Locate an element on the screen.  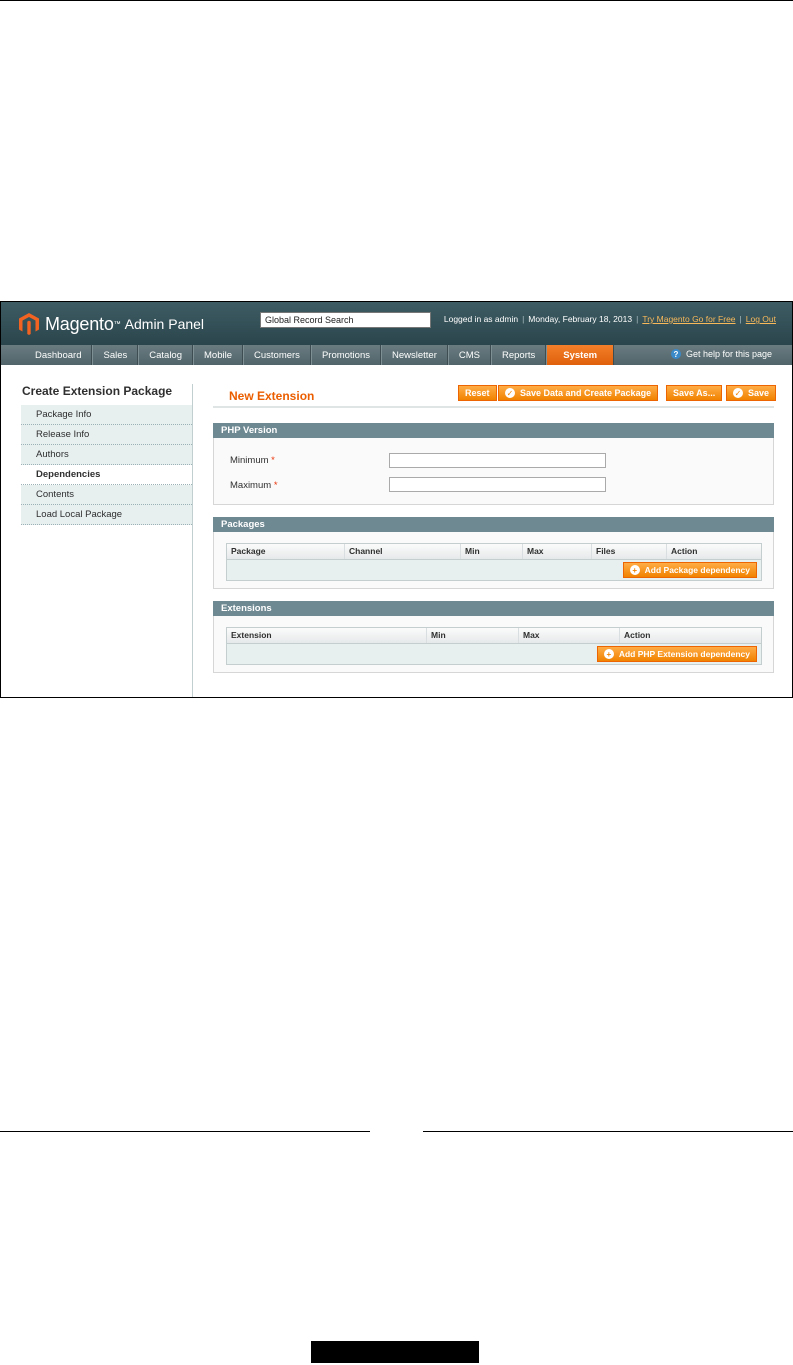
save-button: ✓ Save is located at coordinates (751, 393).